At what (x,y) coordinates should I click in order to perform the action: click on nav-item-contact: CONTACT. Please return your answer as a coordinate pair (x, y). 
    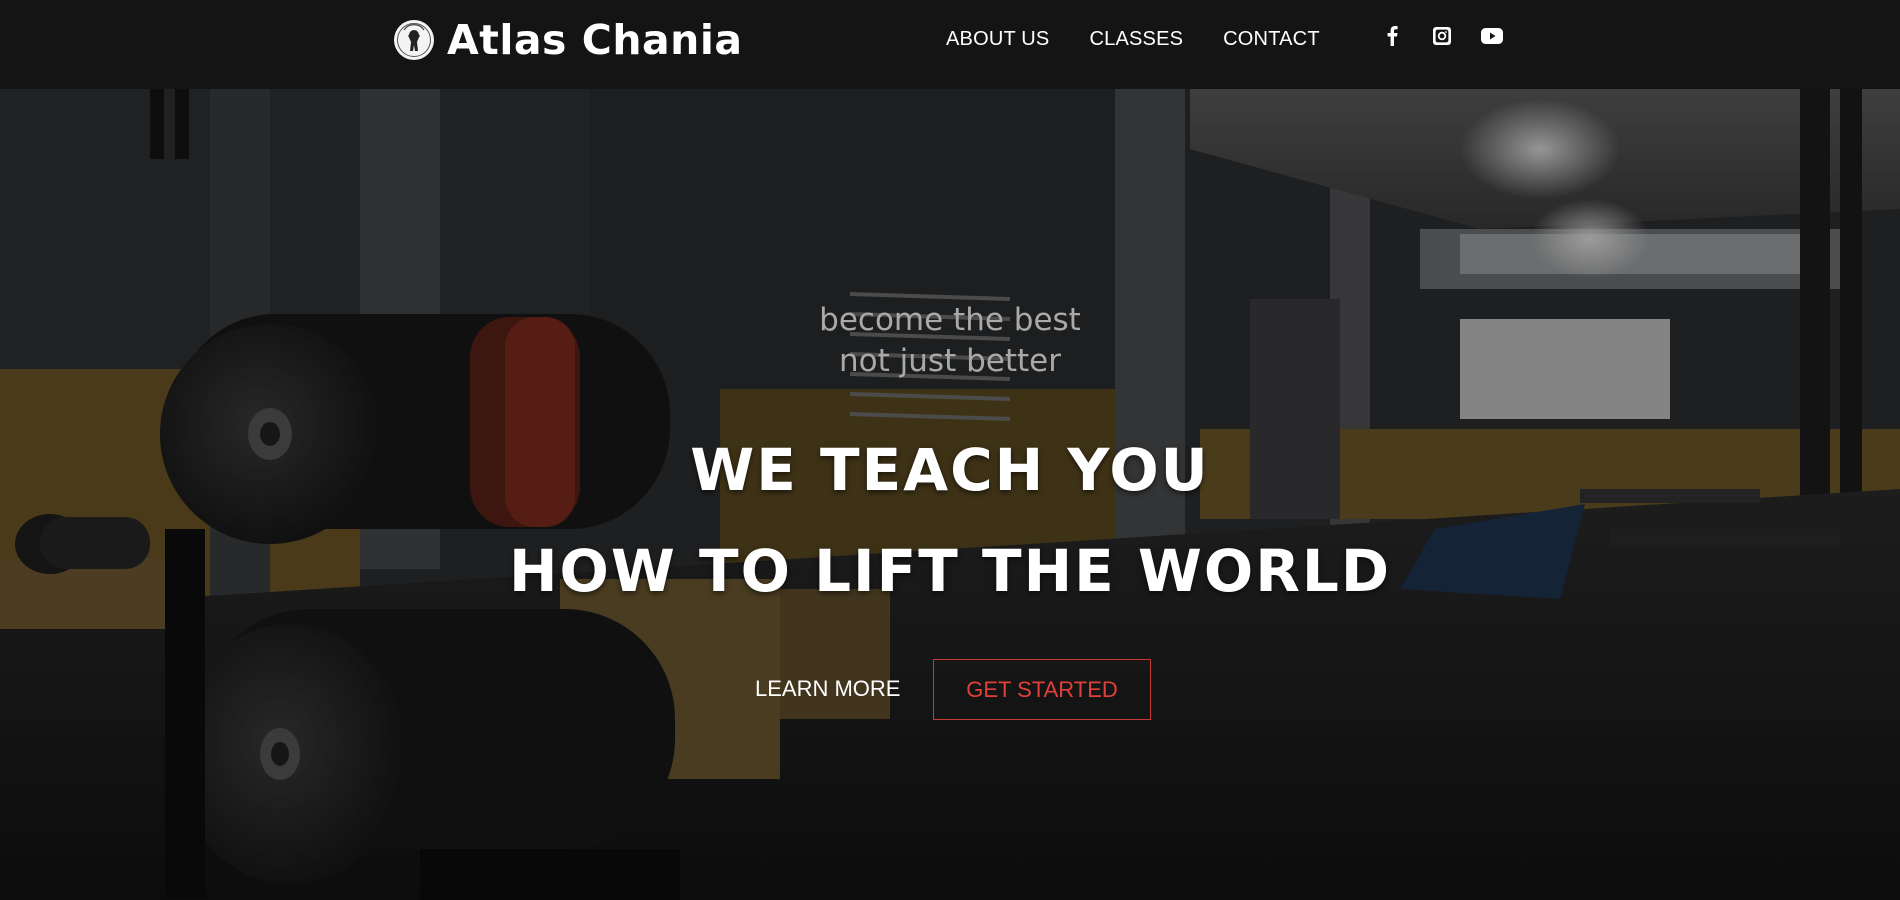
    Looking at the image, I should click on (1271, 39).